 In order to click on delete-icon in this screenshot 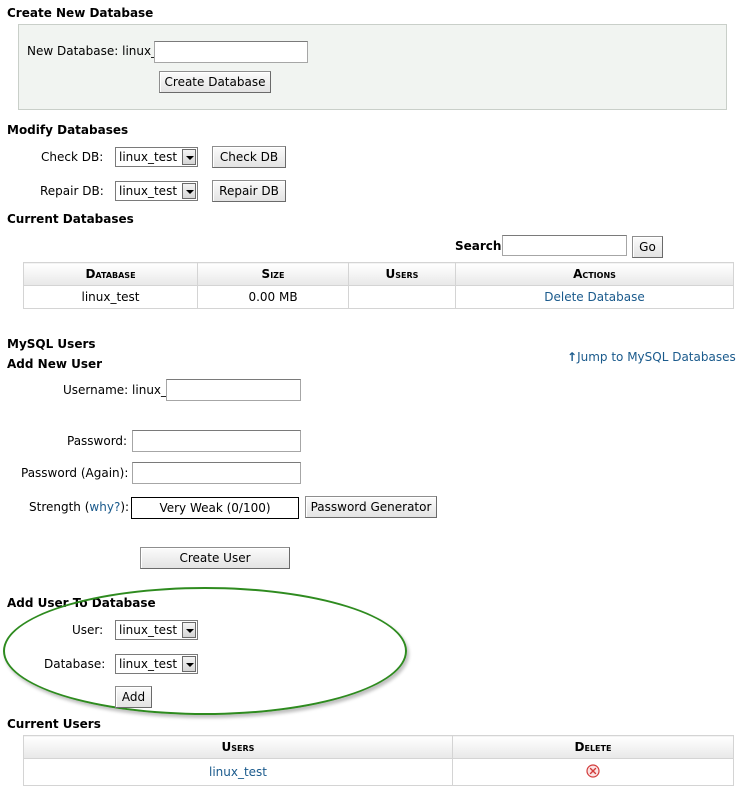, I will do `click(593, 772)`.